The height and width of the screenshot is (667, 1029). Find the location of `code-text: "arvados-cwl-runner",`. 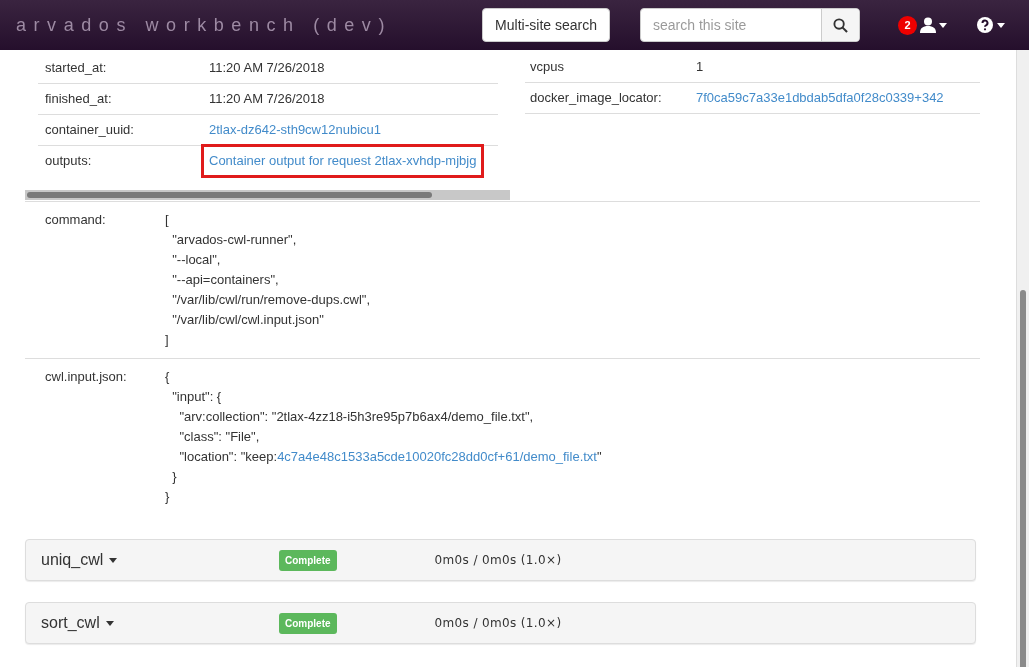

code-text: "arvados-cwl-runner", is located at coordinates (234, 239).